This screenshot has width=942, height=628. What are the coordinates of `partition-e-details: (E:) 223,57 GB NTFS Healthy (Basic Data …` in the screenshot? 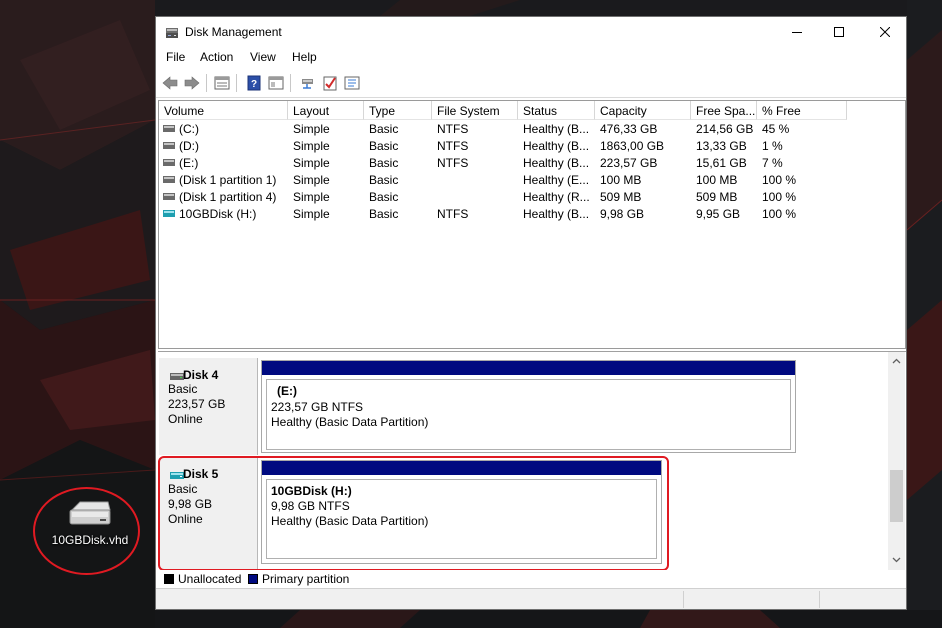 It's located at (528, 414).